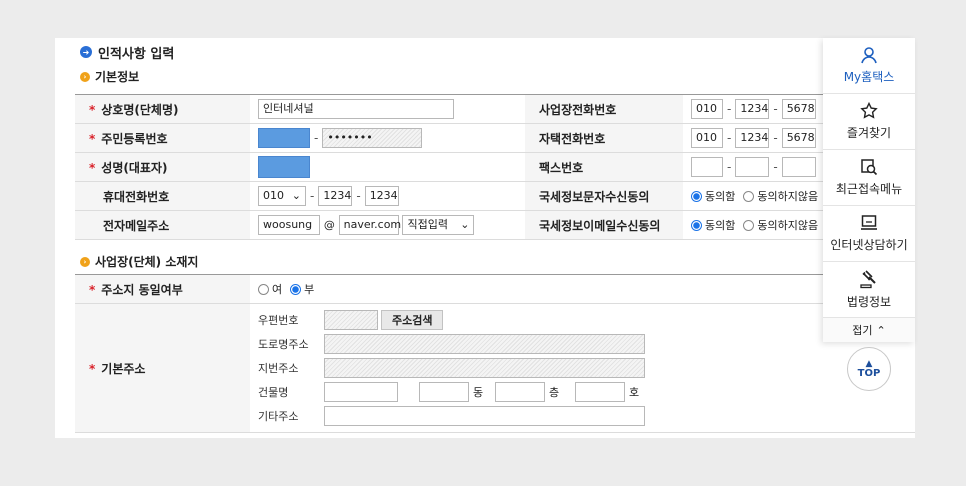  What do you see at coordinates (495, 138) in the screenshot?
I see `table-row: * 주민등록번호 - ••••••• 자택전화번호 010-1234-5678` at bounding box center [495, 138].